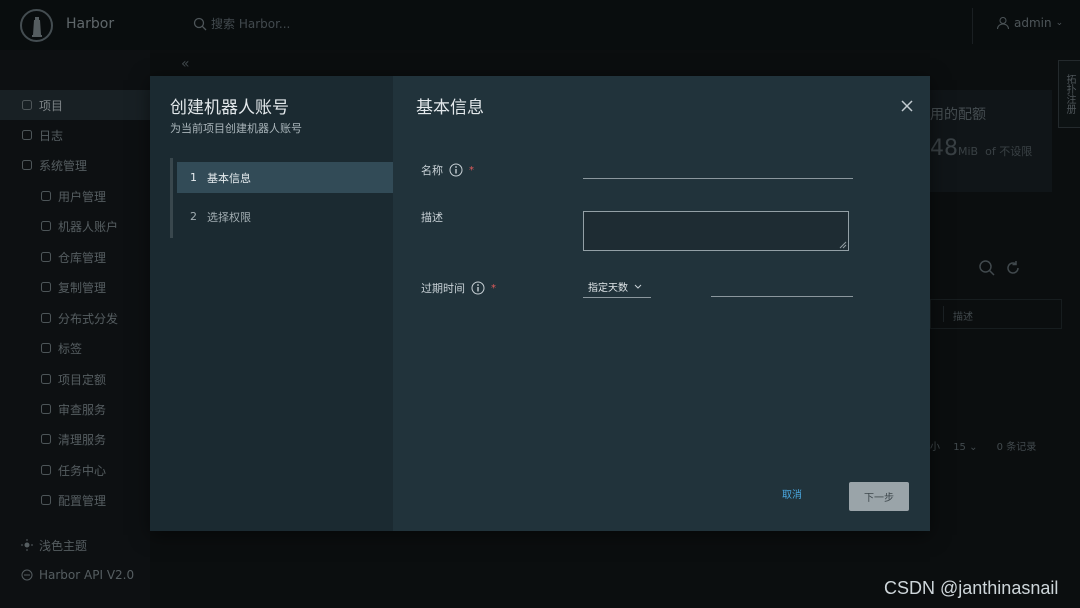  I want to click on step-number: 2, so click(193, 216).